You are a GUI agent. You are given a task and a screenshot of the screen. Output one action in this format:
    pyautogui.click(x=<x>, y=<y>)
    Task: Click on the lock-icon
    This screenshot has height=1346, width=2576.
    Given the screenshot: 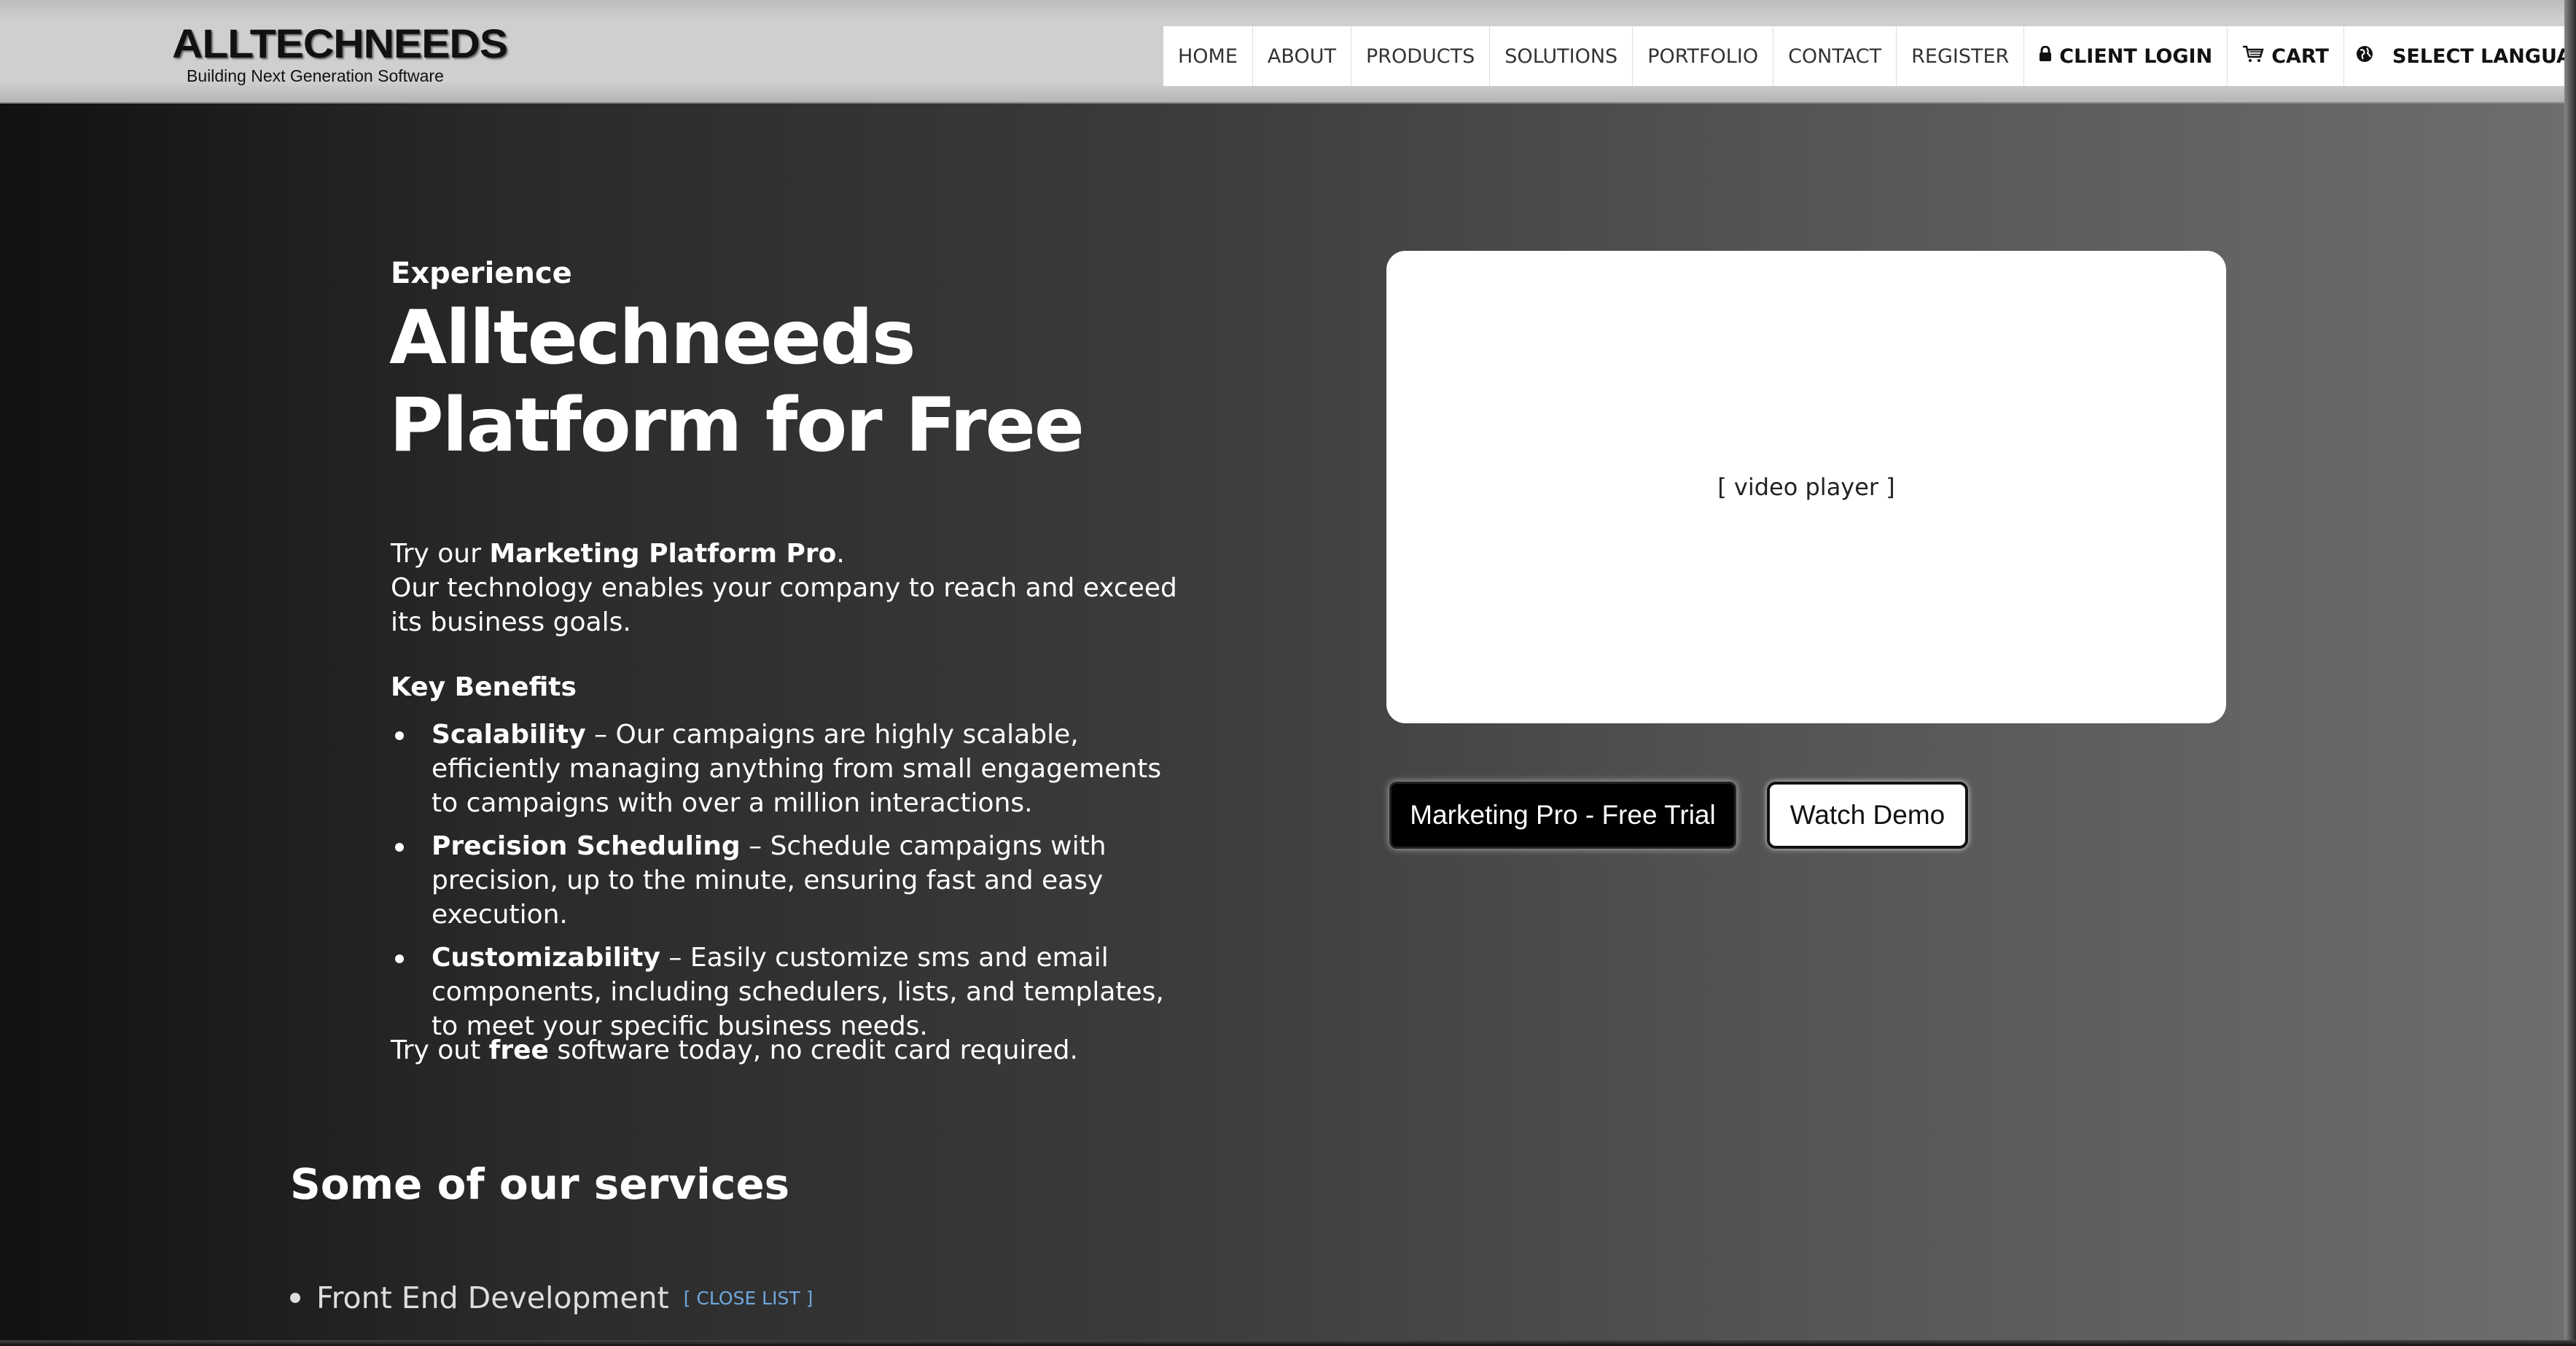 What is the action you would take?
    pyautogui.click(x=2045, y=55)
    